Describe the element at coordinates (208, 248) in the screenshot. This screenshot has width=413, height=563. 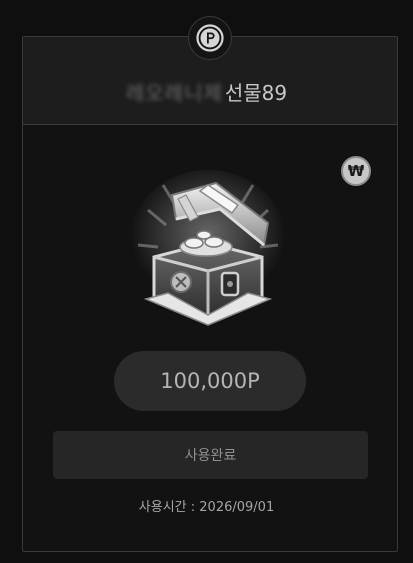
I see `treasure-chest-icon` at that location.